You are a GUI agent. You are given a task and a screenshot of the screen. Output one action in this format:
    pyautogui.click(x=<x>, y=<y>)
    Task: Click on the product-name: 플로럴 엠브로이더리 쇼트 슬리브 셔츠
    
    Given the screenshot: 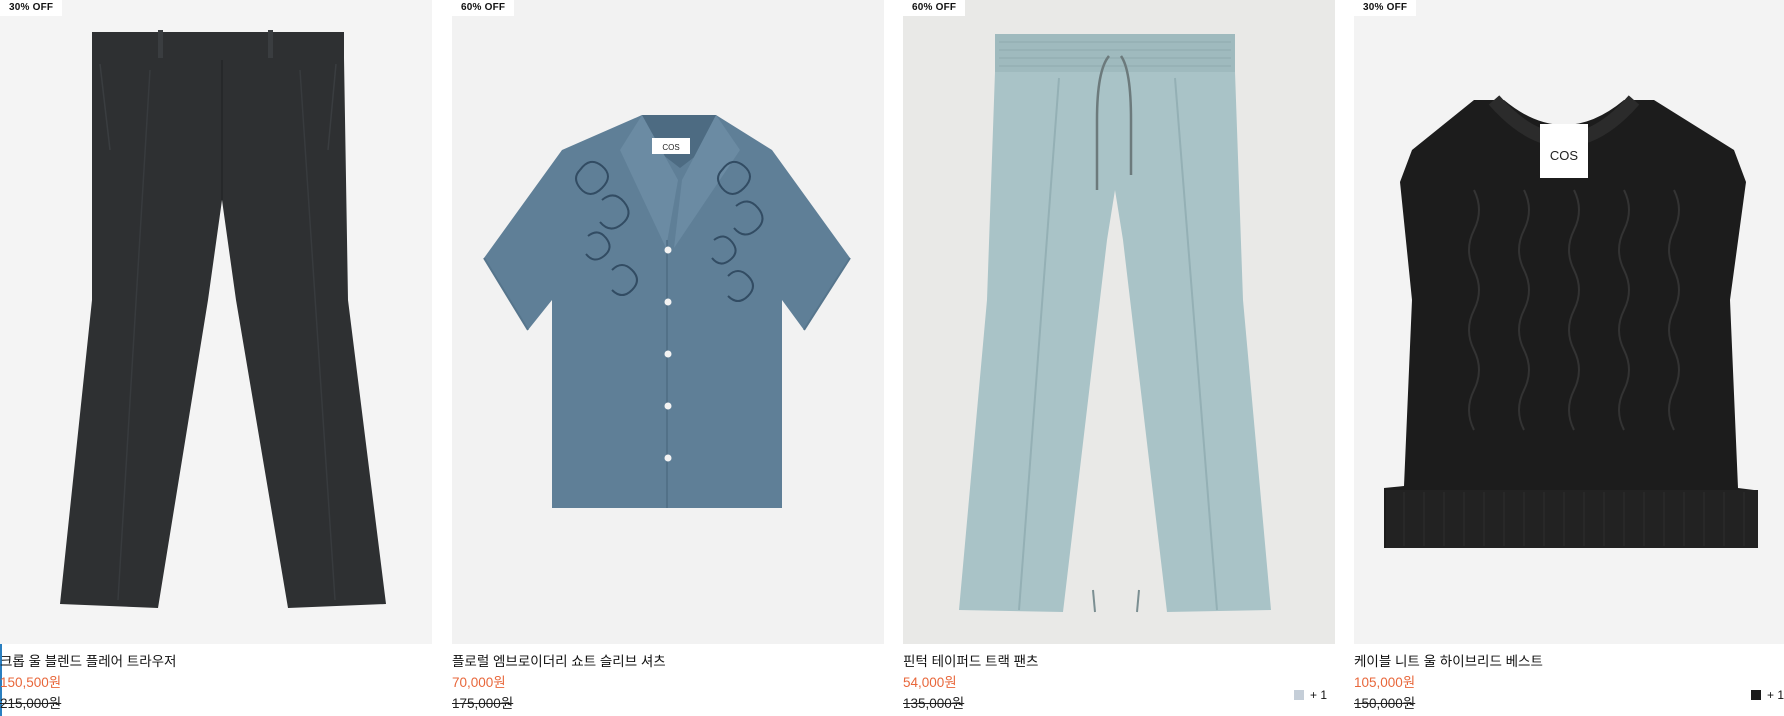 What is the action you would take?
    pyautogui.click(x=559, y=662)
    